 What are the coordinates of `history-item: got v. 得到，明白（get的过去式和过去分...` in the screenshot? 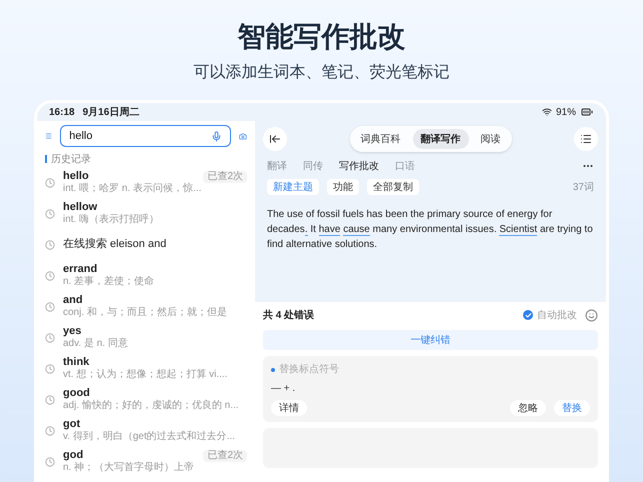 It's located at (146, 430).